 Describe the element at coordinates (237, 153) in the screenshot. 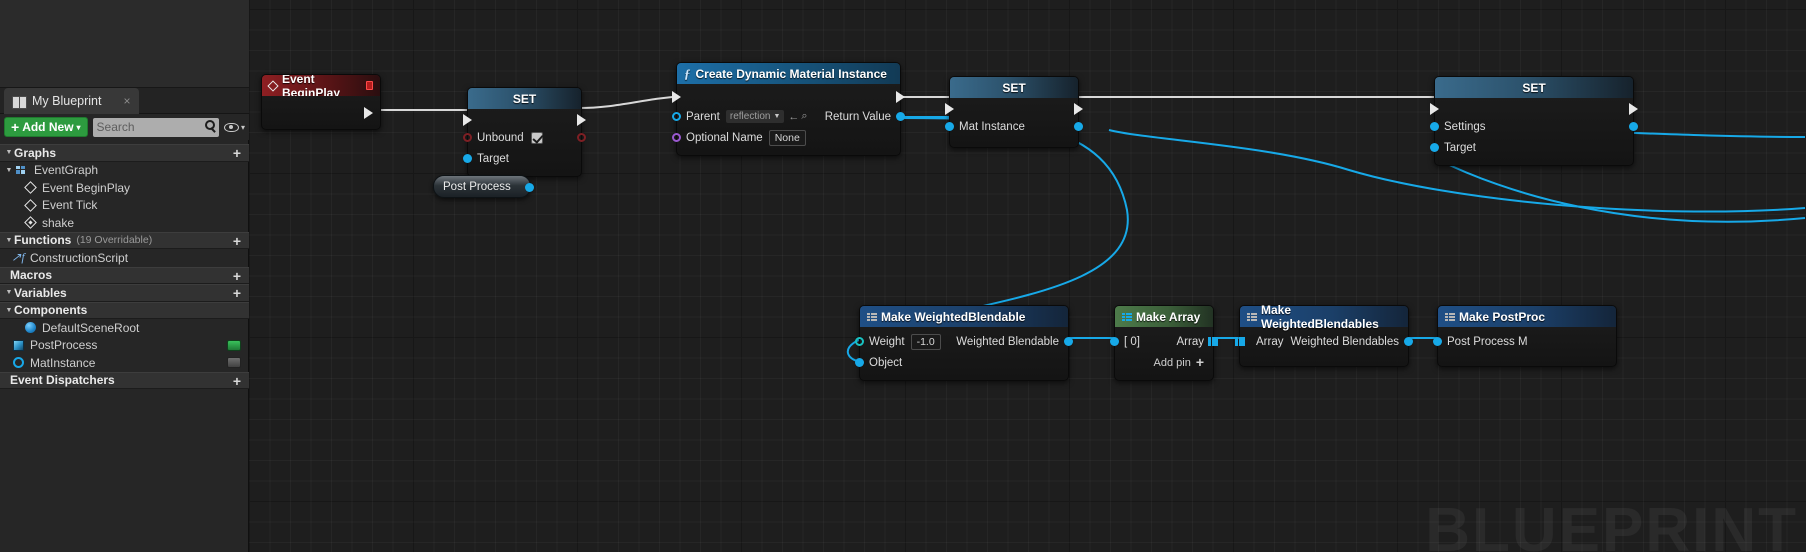

I see `add-graph-button: +` at that location.